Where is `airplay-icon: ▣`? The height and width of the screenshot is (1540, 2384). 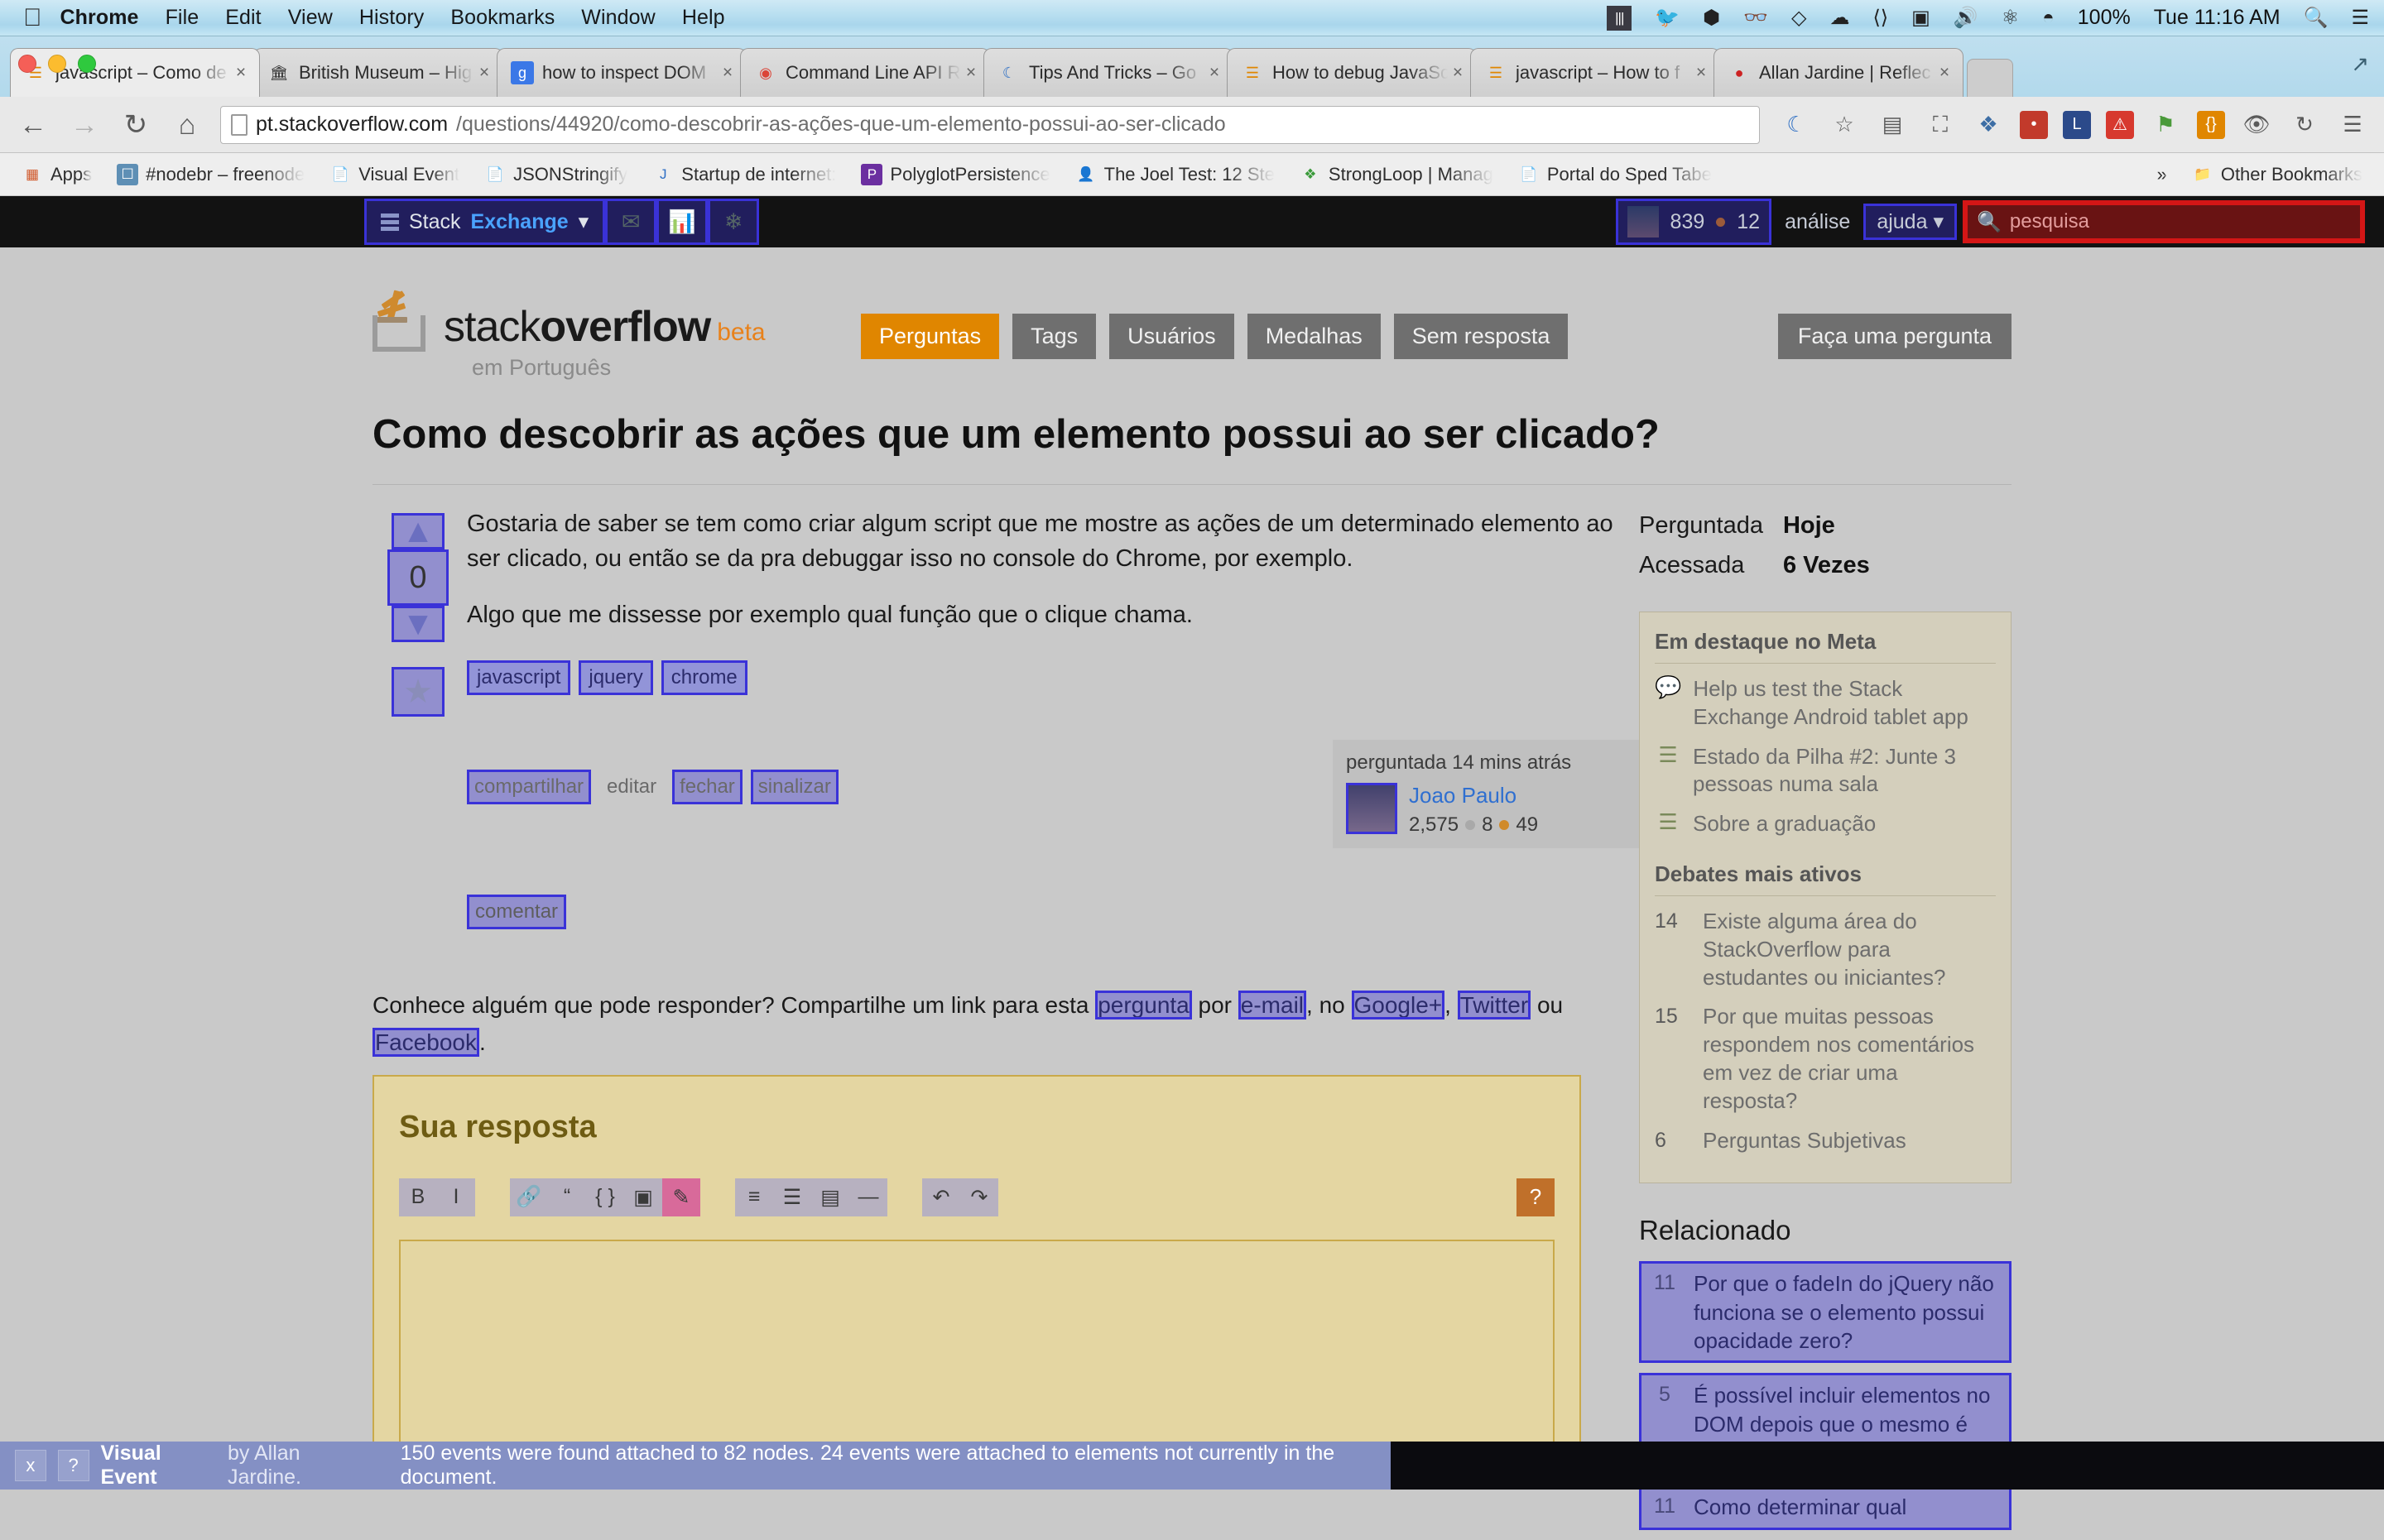
airplay-icon: ▣ is located at coordinates (1920, 17).